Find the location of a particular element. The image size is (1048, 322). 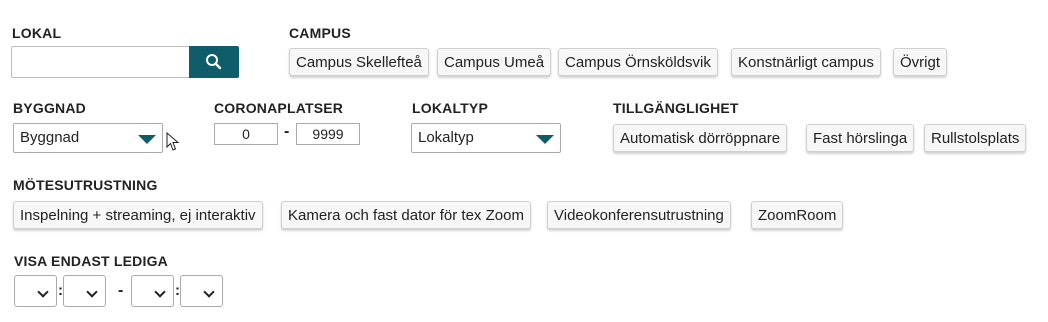

search-icon is located at coordinates (214, 62).